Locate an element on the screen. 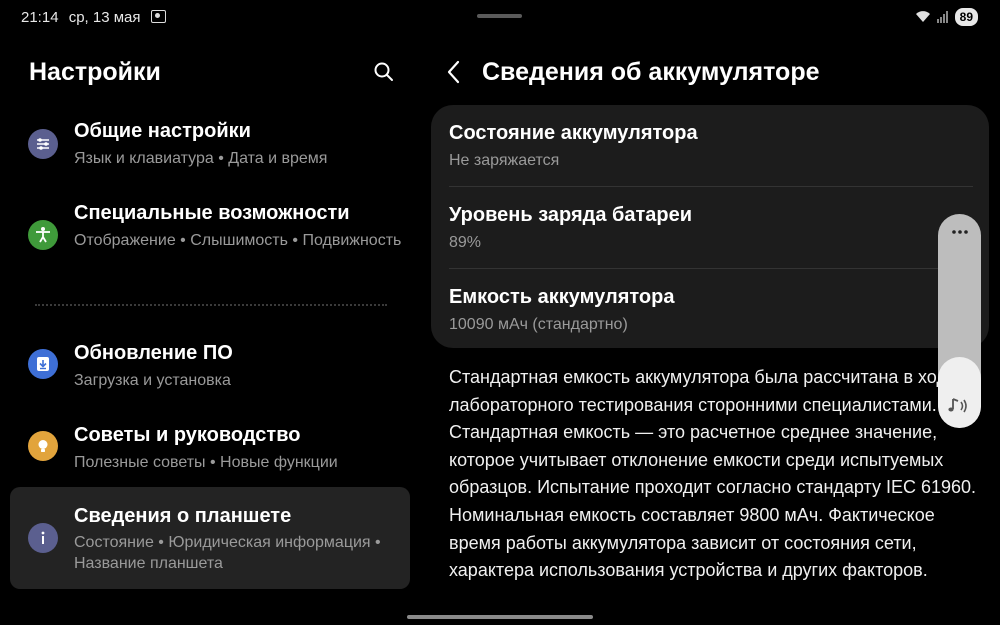 This screenshot has height=625, width=1000. menu-item-subtitle: Полезные советы • Новые функции is located at coordinates (206, 462).